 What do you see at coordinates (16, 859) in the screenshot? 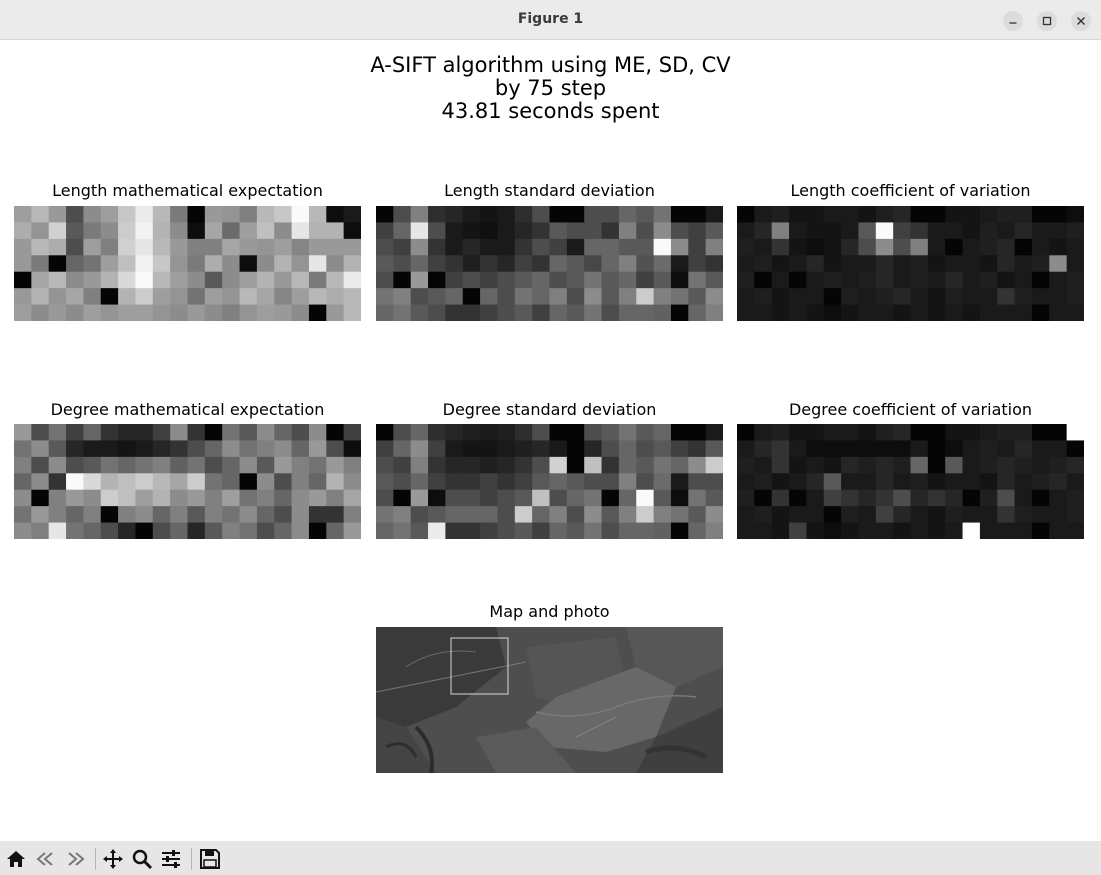
I see `home-button` at bounding box center [16, 859].